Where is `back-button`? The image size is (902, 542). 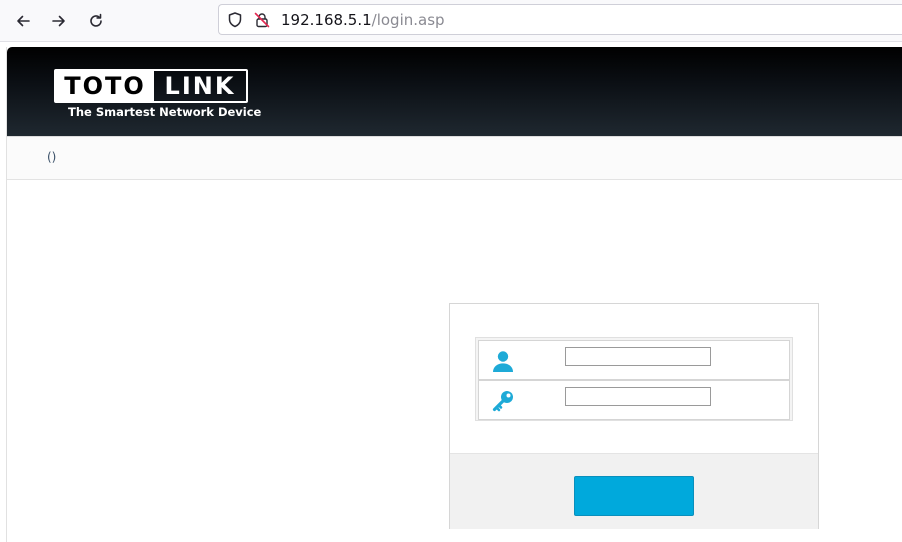 back-button is located at coordinates (23, 21).